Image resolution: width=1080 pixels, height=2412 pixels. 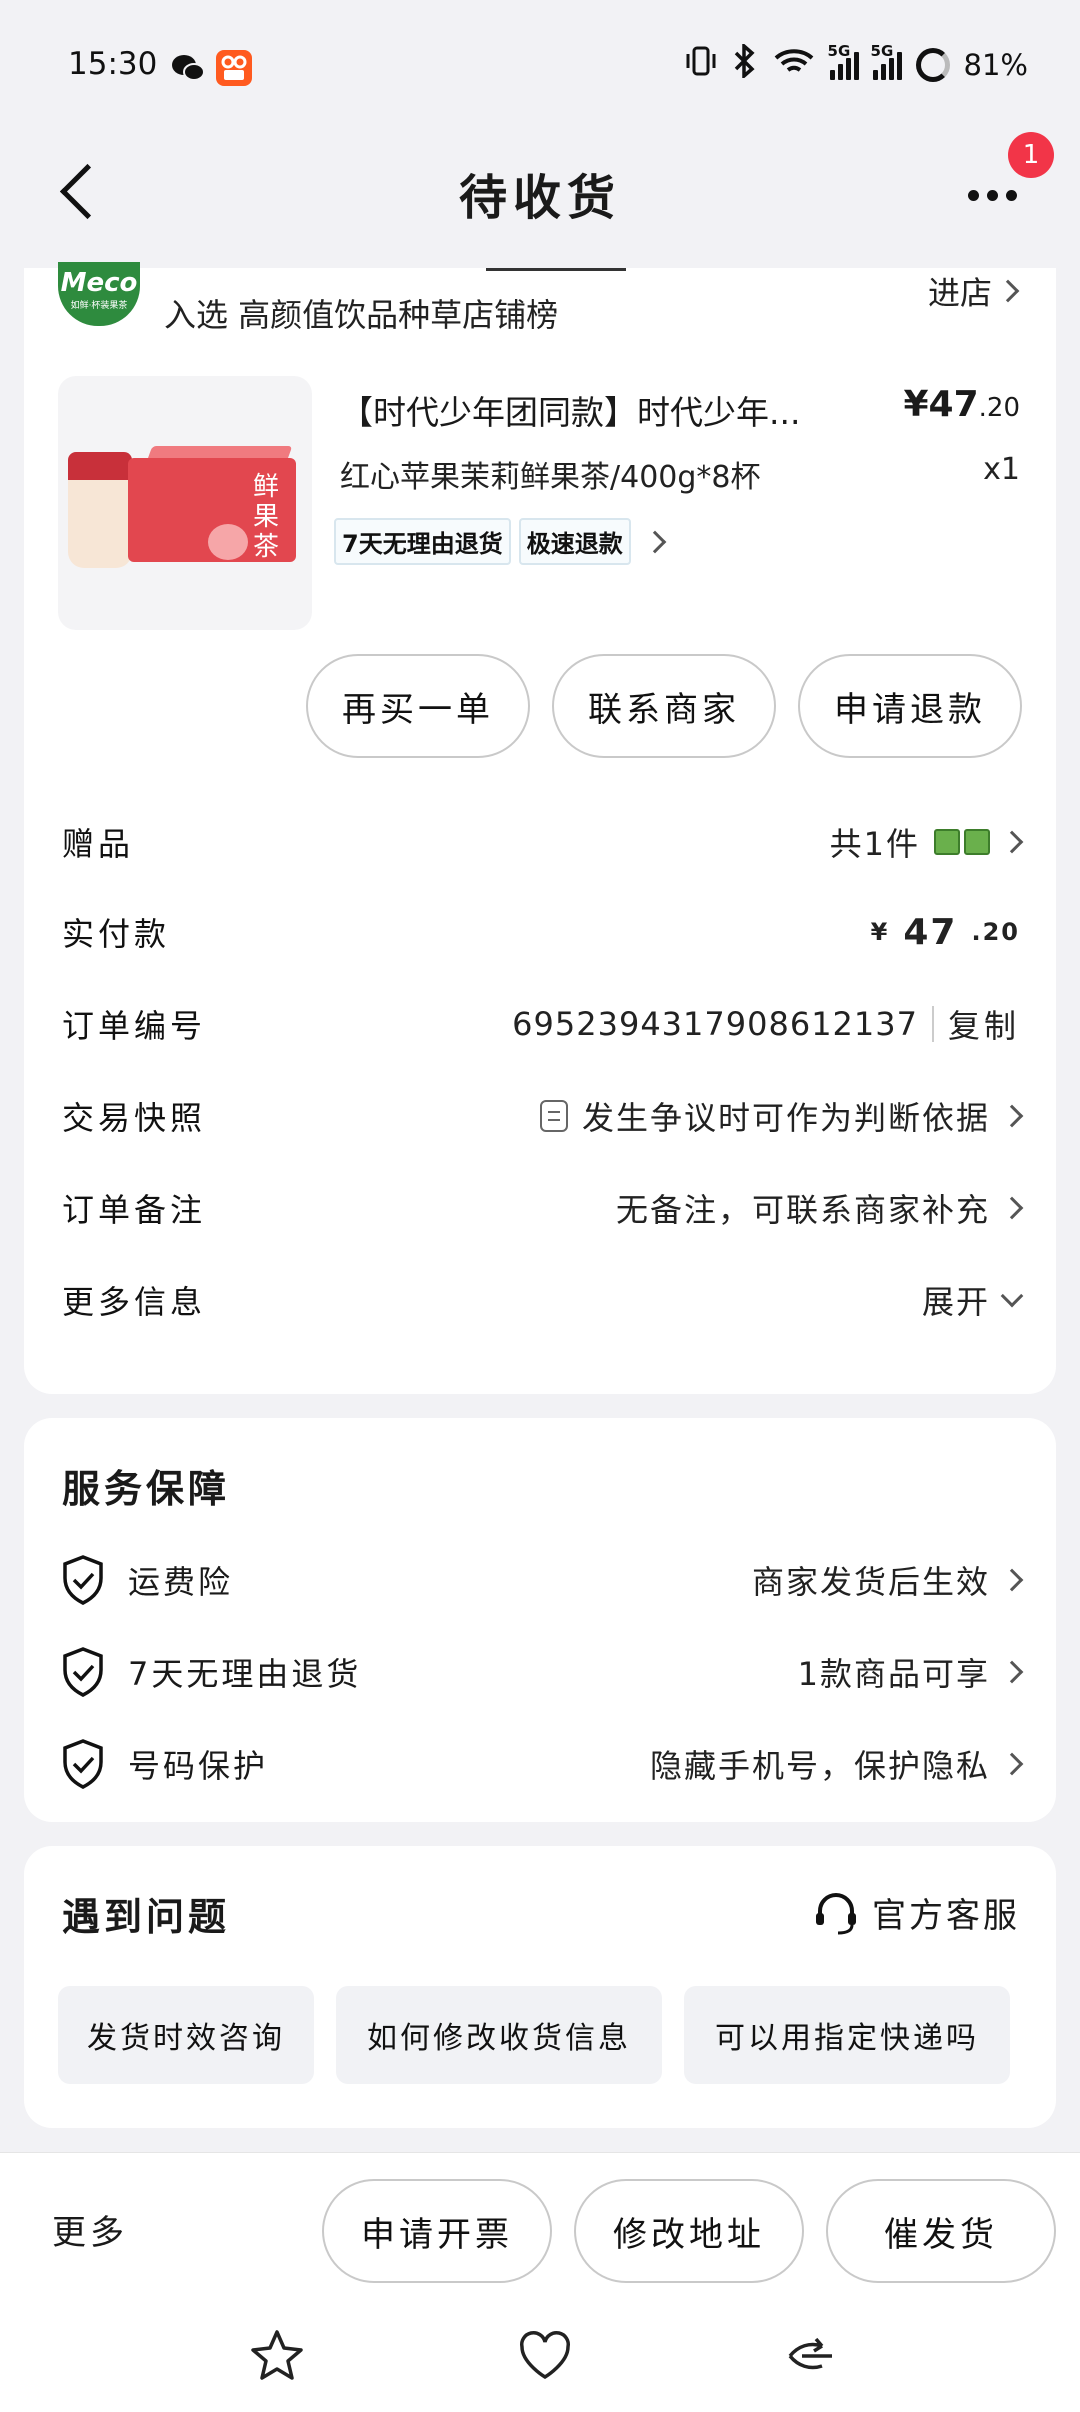 What do you see at coordinates (361, 313) in the screenshot?
I see `shop-ranking-tag: 入选 高颜值饮品种草店铺榜` at bounding box center [361, 313].